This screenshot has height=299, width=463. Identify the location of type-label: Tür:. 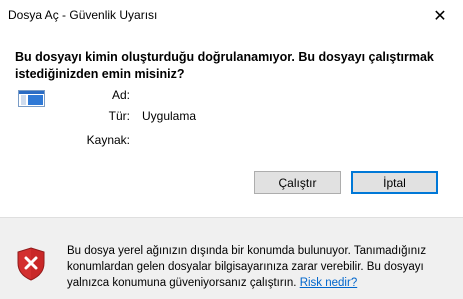
(119, 116).